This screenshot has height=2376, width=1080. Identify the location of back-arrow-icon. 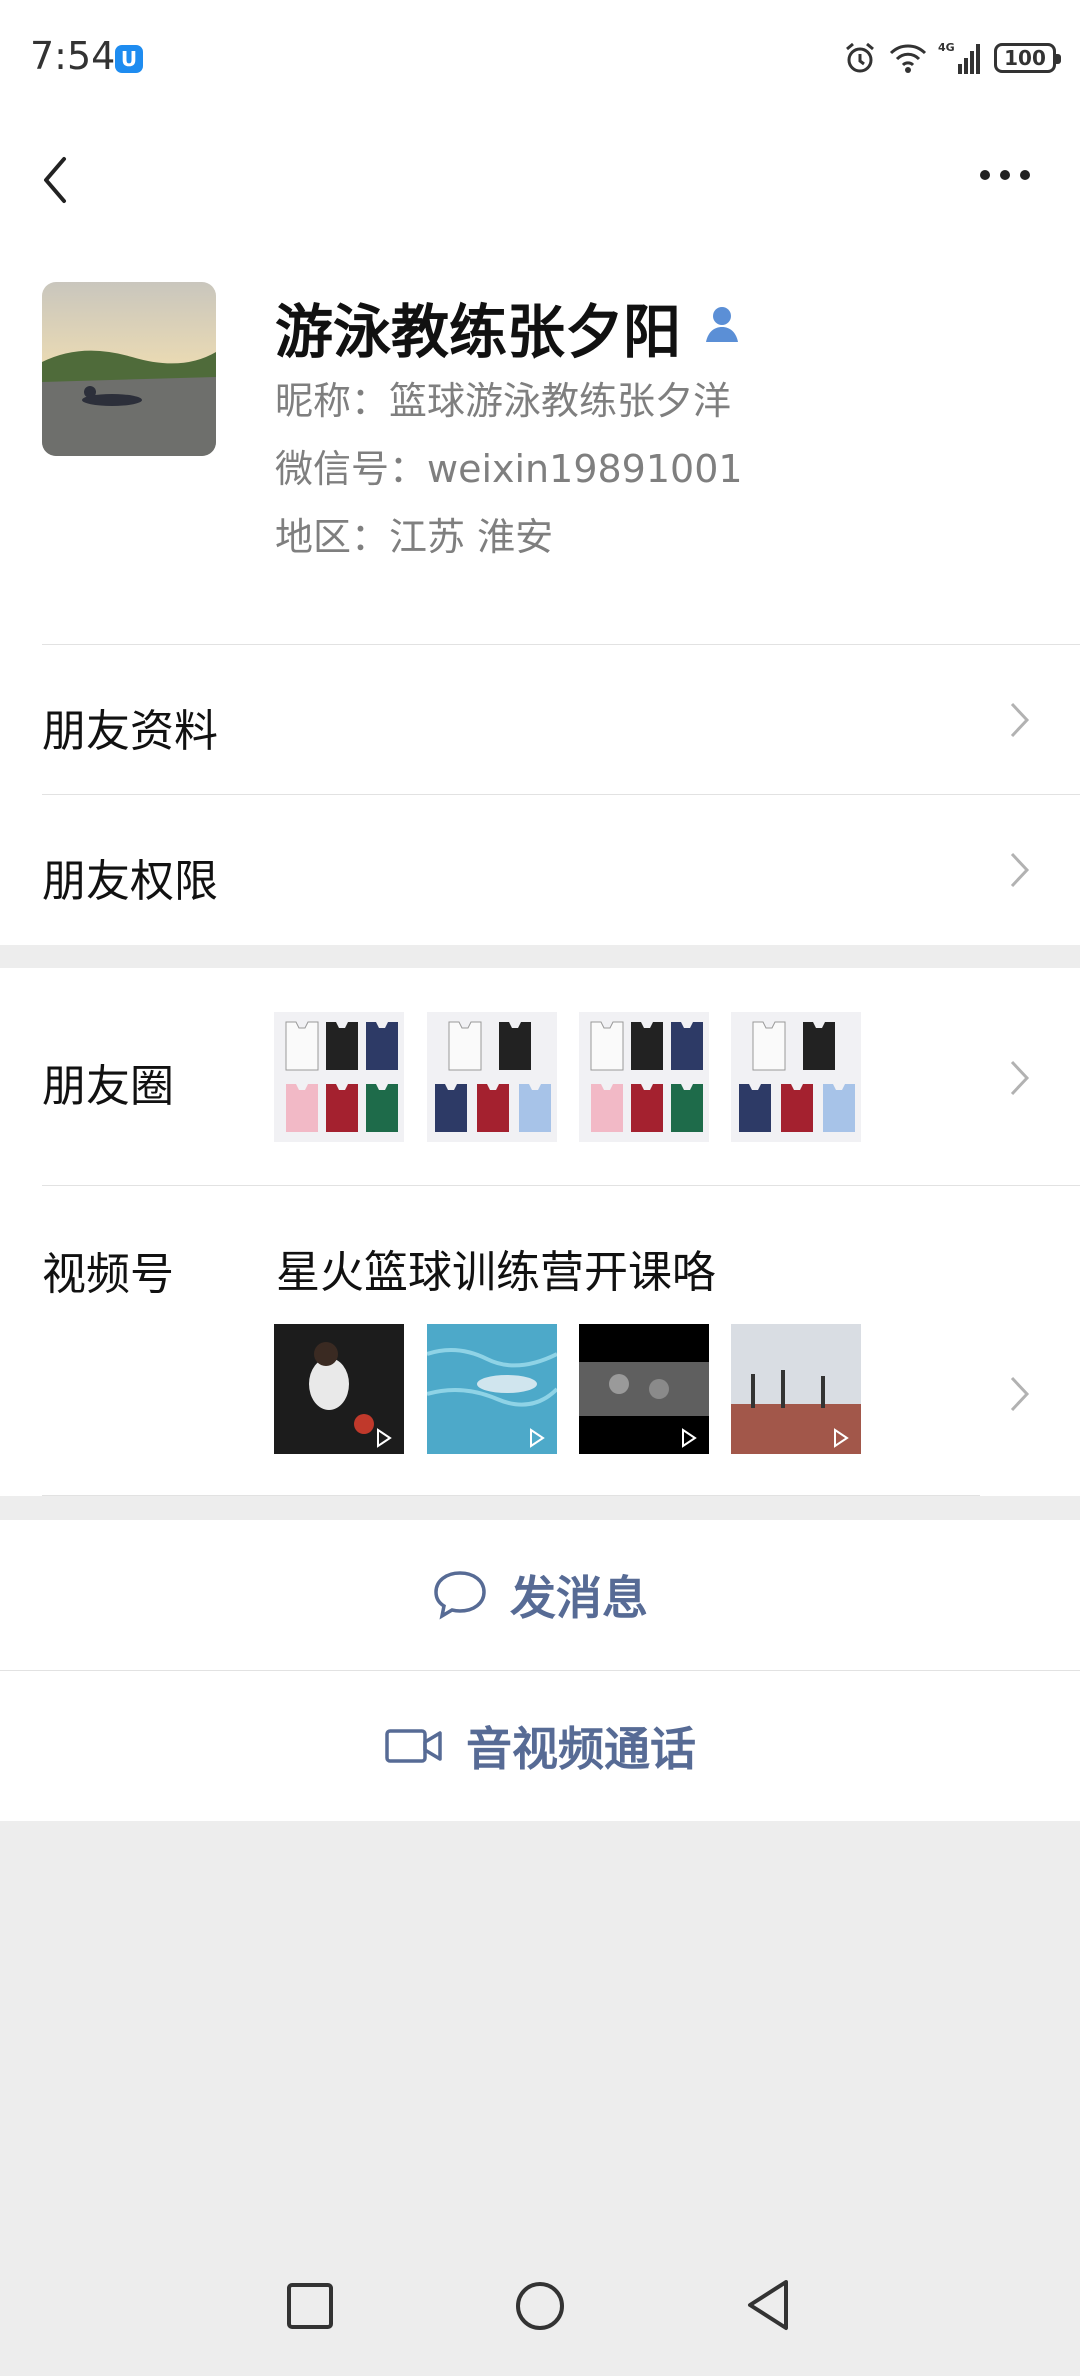
(55, 180).